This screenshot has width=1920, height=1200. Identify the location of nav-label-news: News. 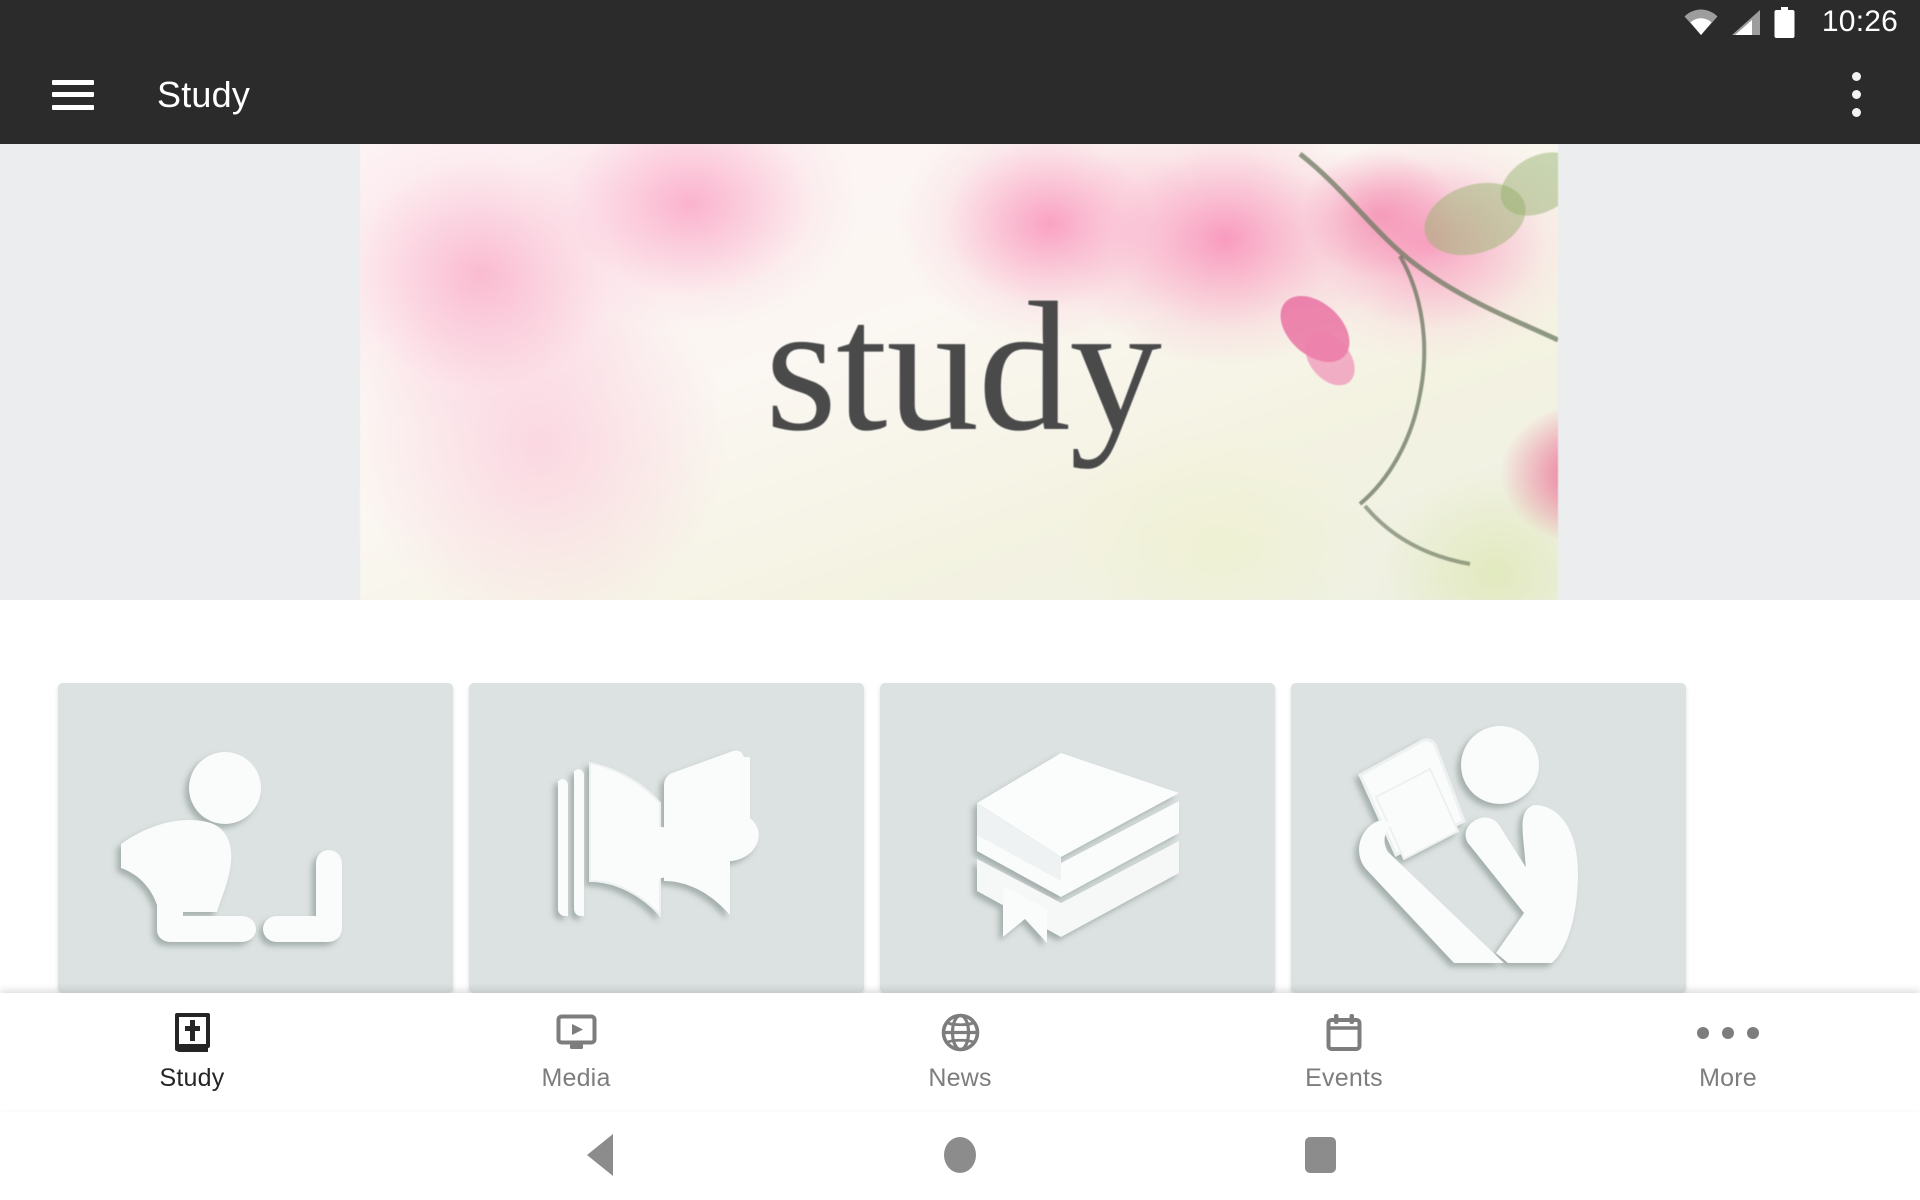
(960, 1077).